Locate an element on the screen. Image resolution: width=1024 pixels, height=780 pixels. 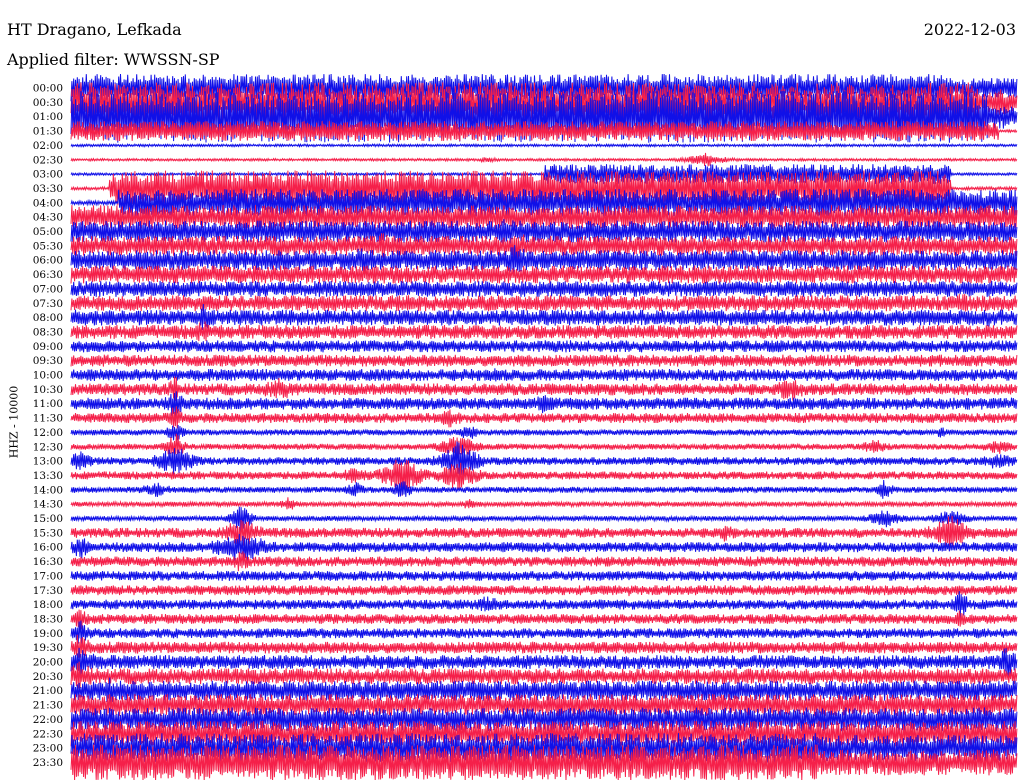
time-tick-label: 22:00 is located at coordinates (48, 720).